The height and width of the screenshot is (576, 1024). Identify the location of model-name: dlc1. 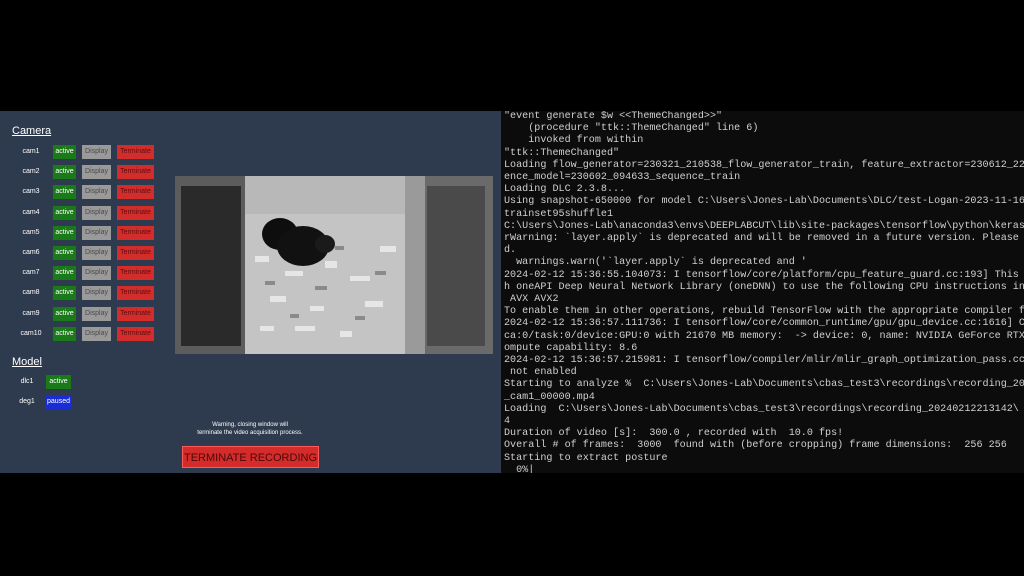
(27, 381).